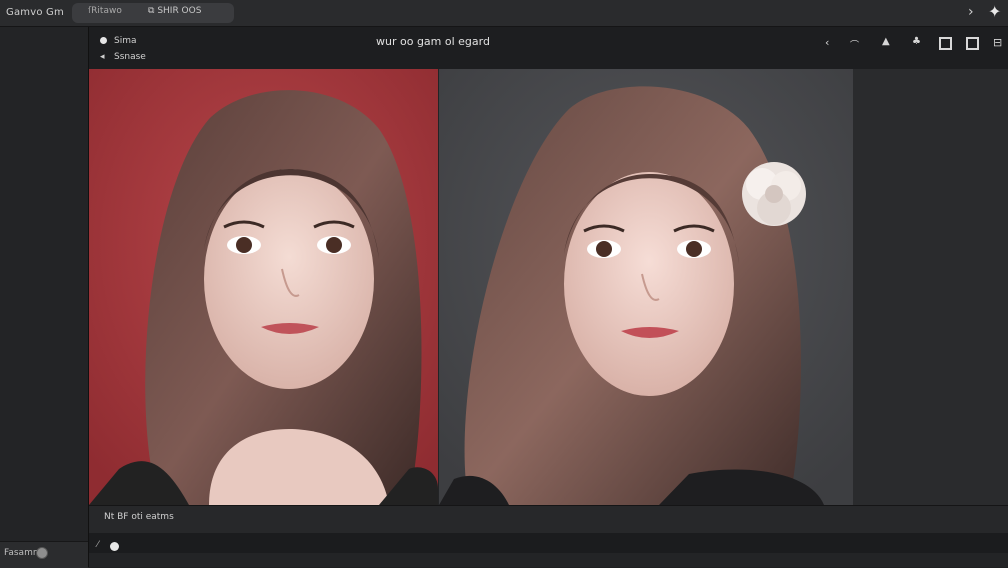 The height and width of the screenshot is (568, 1008). What do you see at coordinates (930, 287) in the screenshot?
I see `empty-canvas-area` at bounding box center [930, 287].